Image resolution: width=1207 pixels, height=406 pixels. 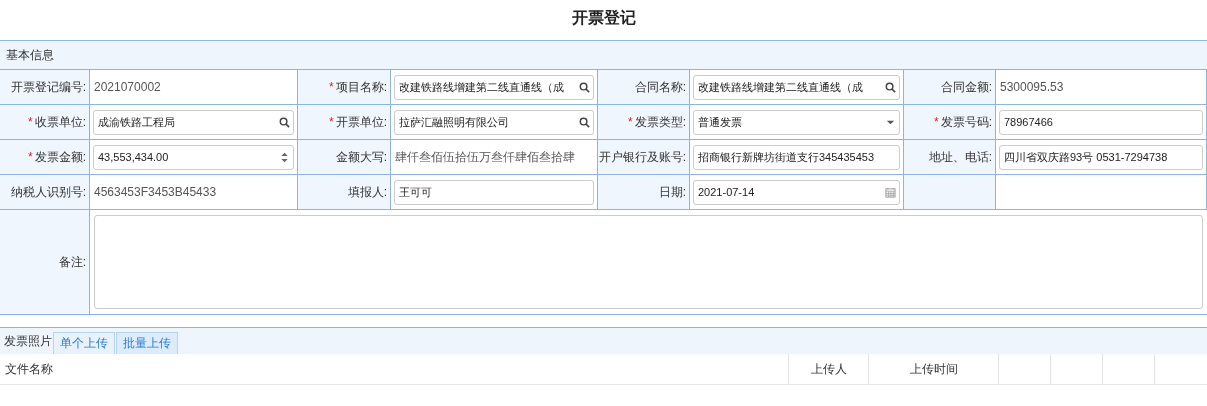 What do you see at coordinates (395, 369) in the screenshot?
I see `column-header: 文件名称` at bounding box center [395, 369].